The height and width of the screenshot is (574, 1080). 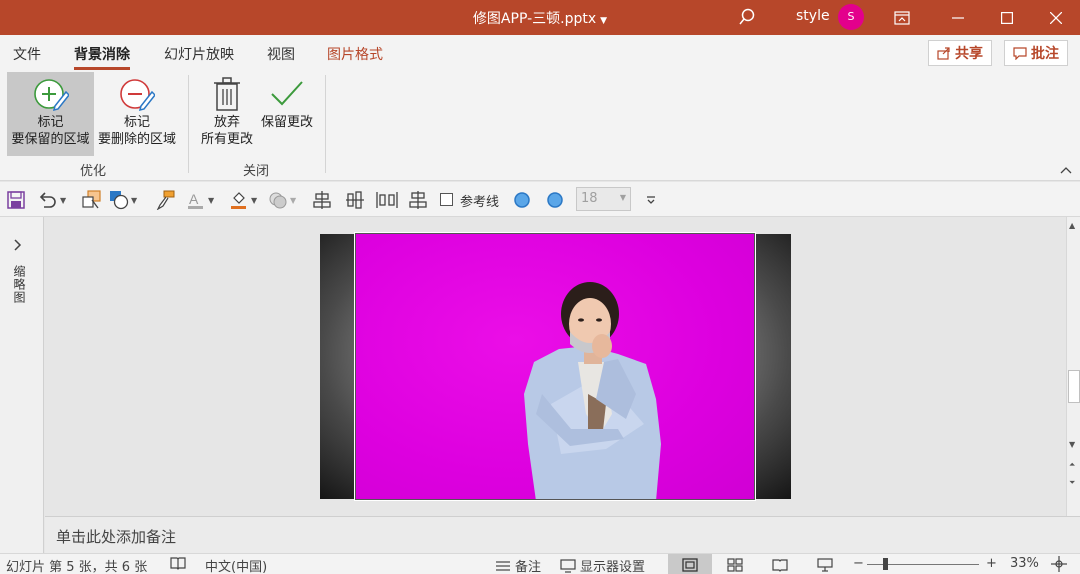 I want to click on user-name: style, so click(x=813, y=16).